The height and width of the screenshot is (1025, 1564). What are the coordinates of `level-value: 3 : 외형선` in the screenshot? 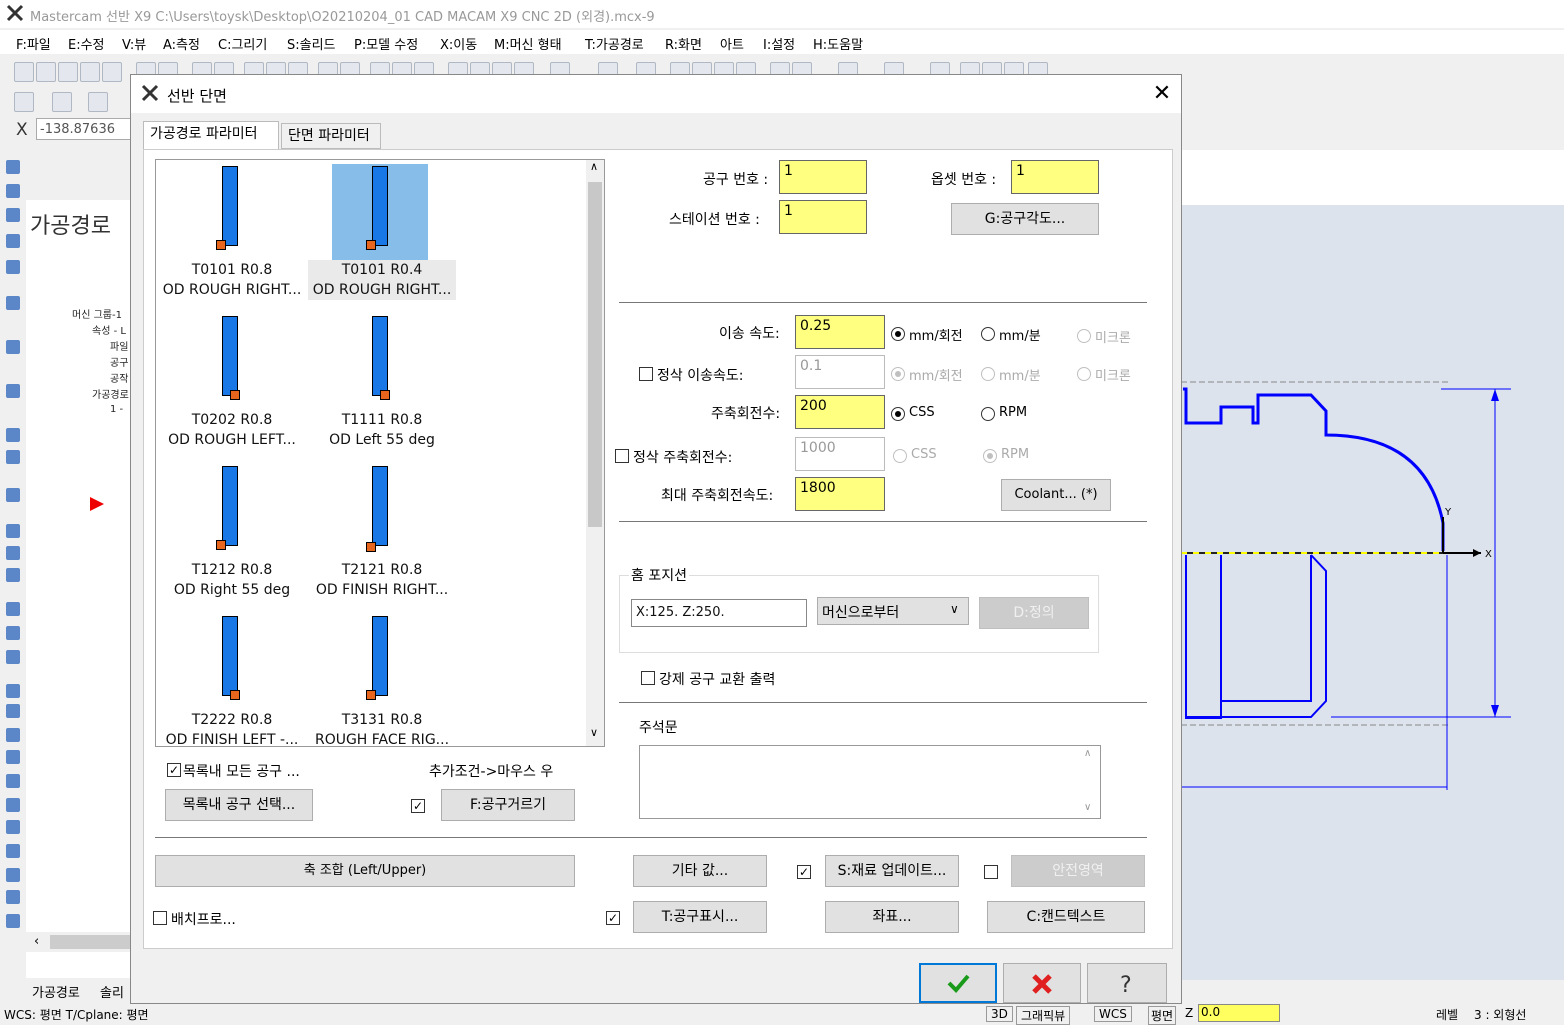 It's located at (1500, 1014).